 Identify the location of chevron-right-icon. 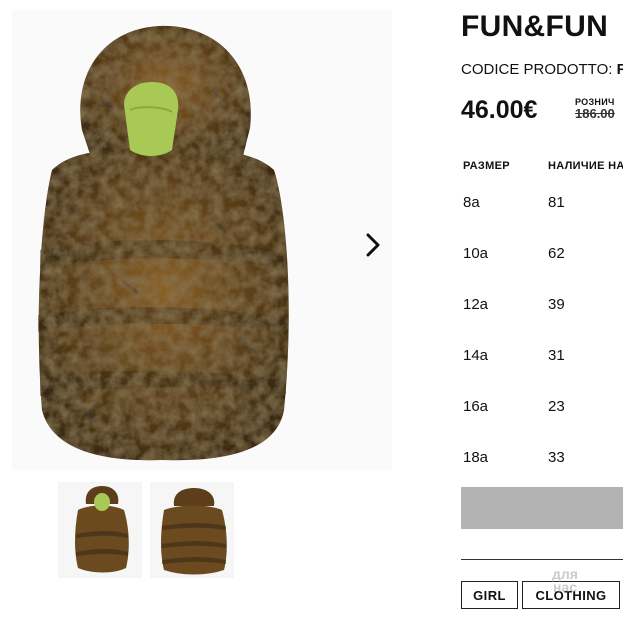
(373, 245).